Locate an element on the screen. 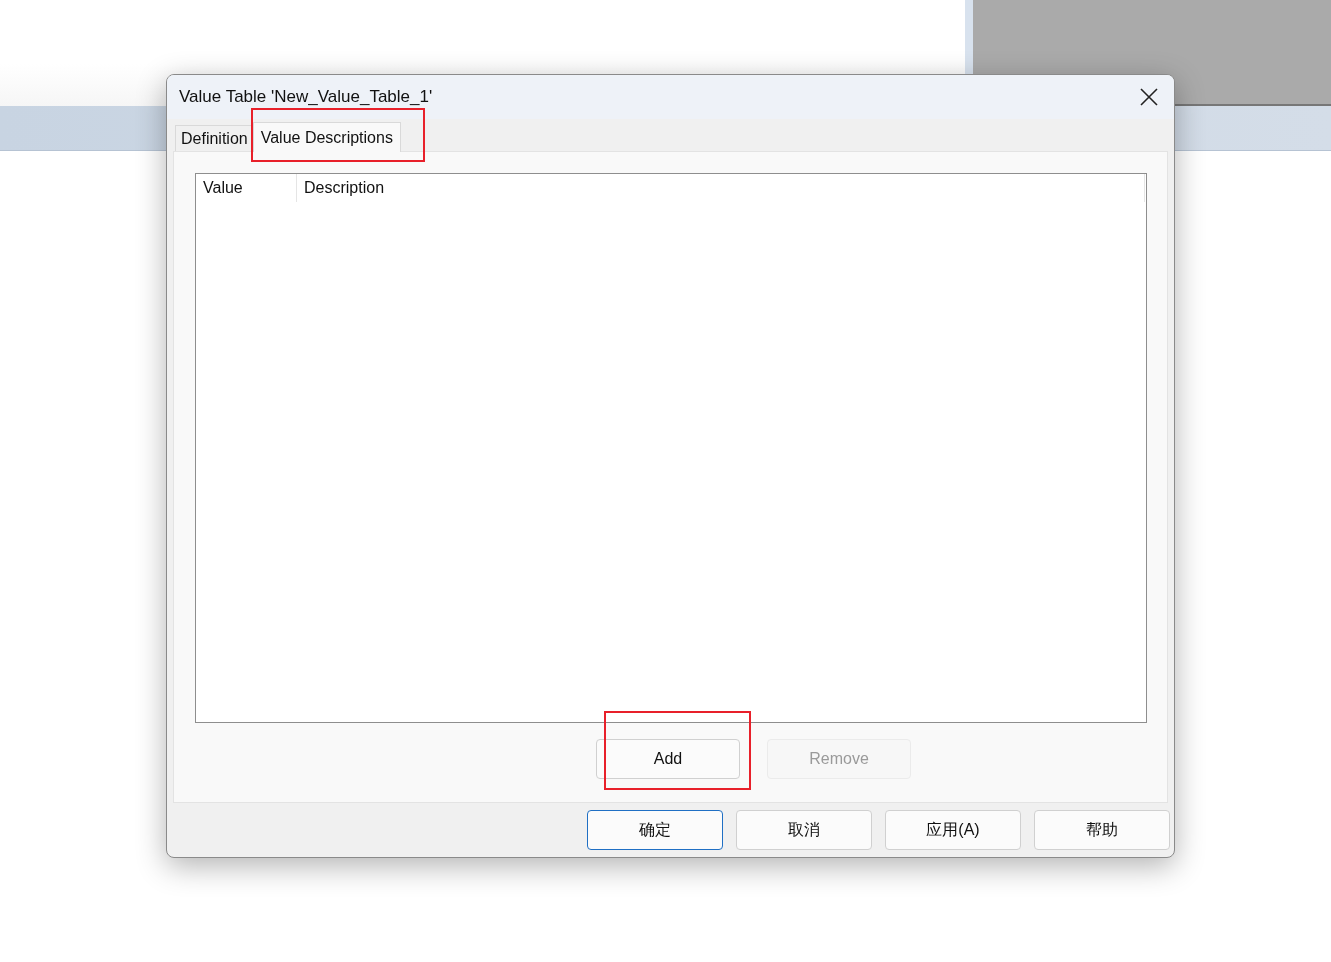  dialog-button: 帮助 is located at coordinates (1102, 830).